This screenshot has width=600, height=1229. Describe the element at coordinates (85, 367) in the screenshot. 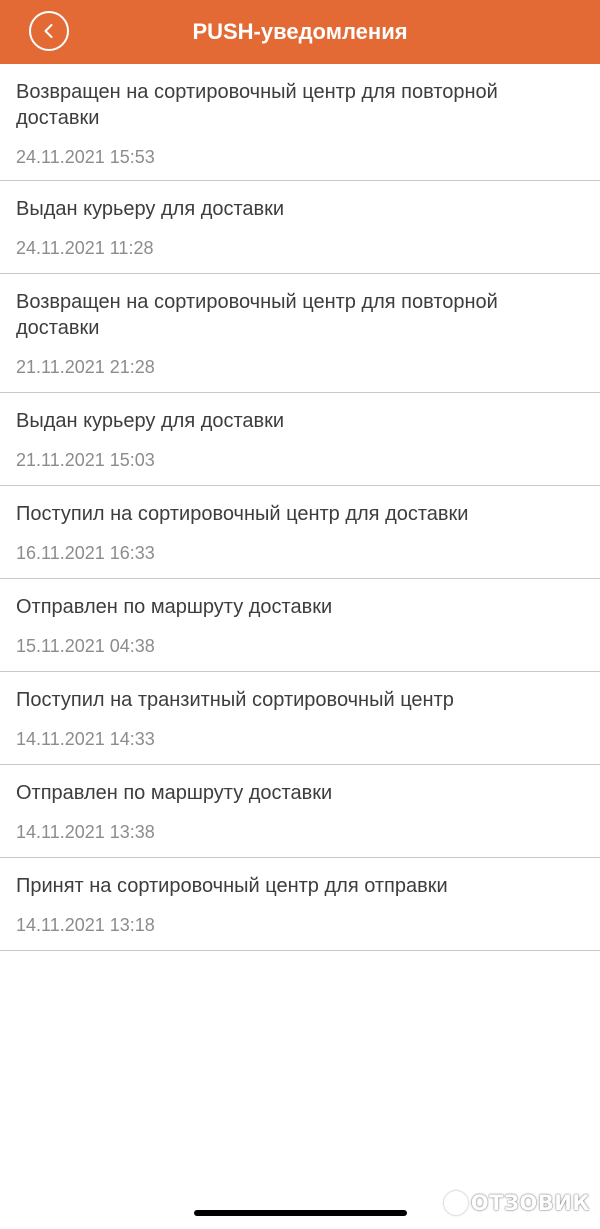

I see `notification-timestamp: 21.11.2021 21:28` at that location.